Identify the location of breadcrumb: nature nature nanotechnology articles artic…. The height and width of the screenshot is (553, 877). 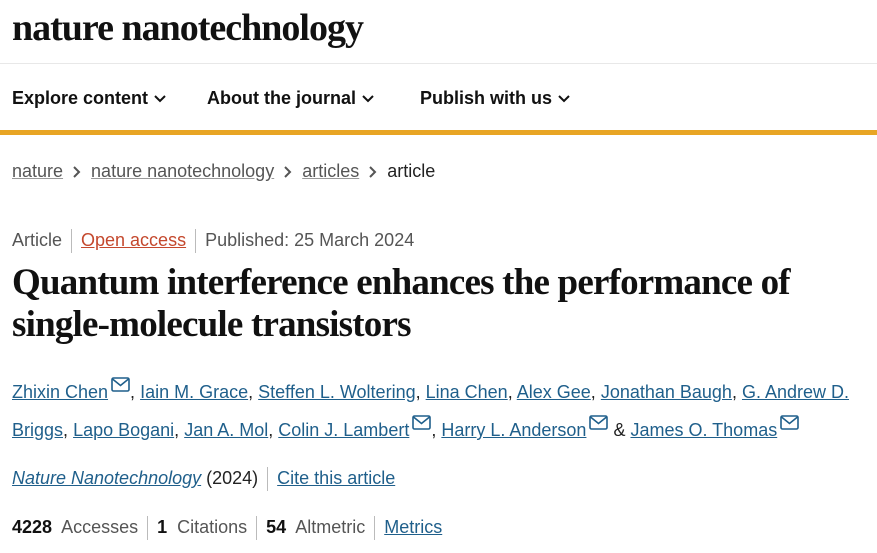
(223, 172).